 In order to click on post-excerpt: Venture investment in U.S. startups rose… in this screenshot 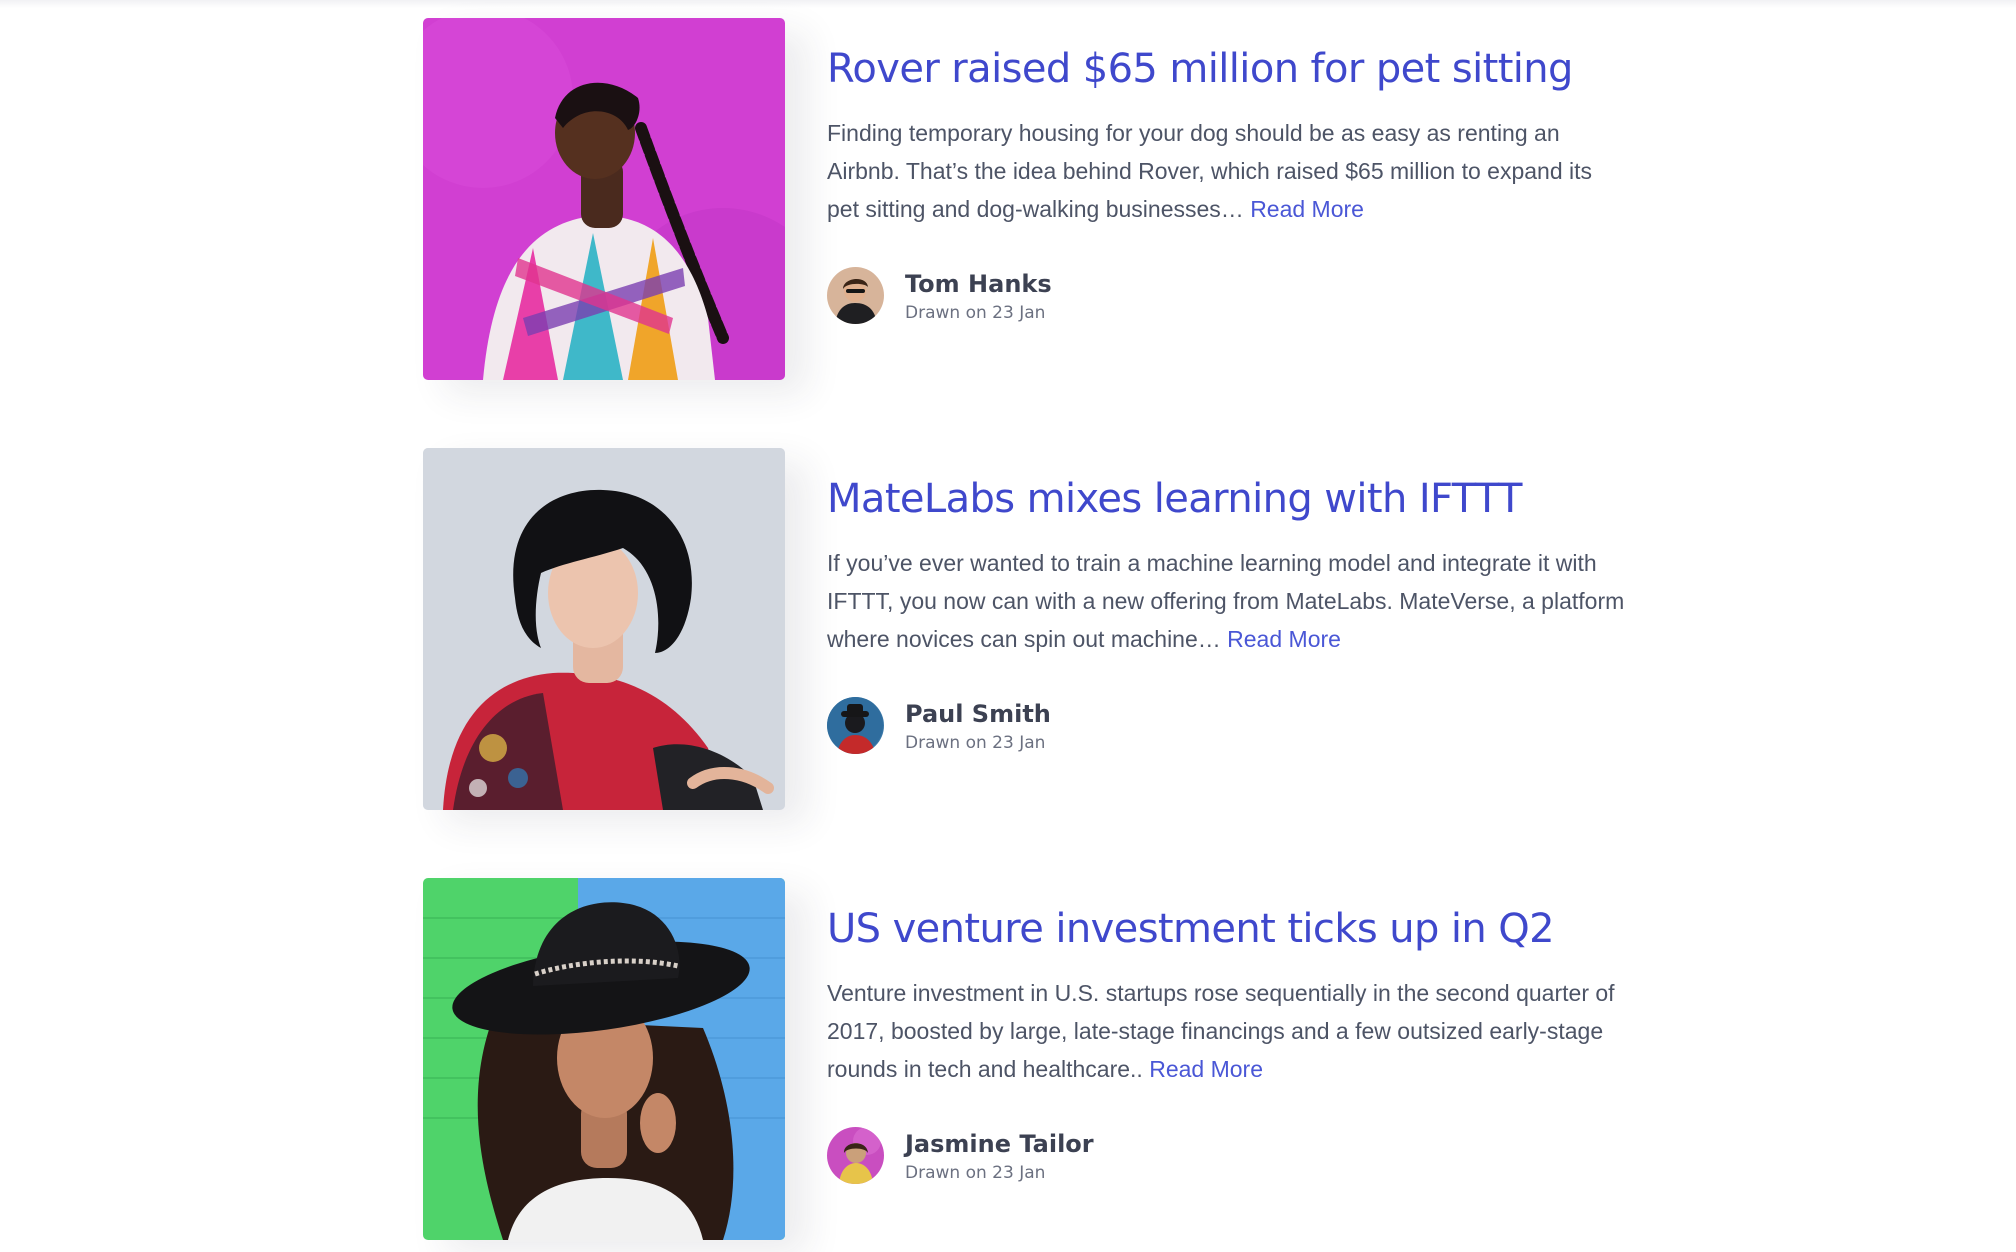, I will do `click(1227, 1031)`.